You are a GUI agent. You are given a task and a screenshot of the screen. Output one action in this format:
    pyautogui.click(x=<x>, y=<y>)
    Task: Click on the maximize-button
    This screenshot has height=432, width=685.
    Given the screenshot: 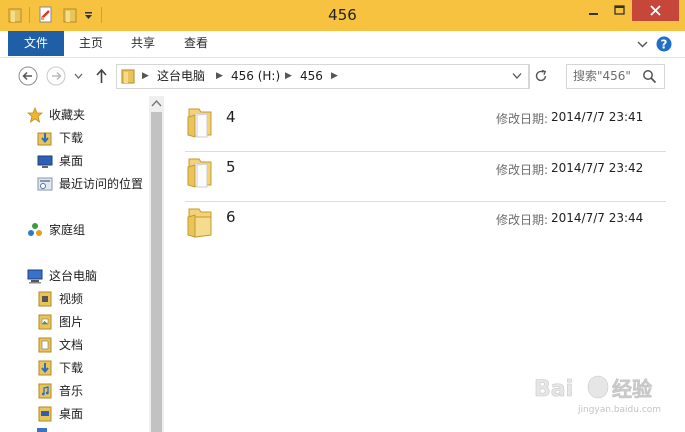 What is the action you would take?
    pyautogui.click(x=619, y=10)
    